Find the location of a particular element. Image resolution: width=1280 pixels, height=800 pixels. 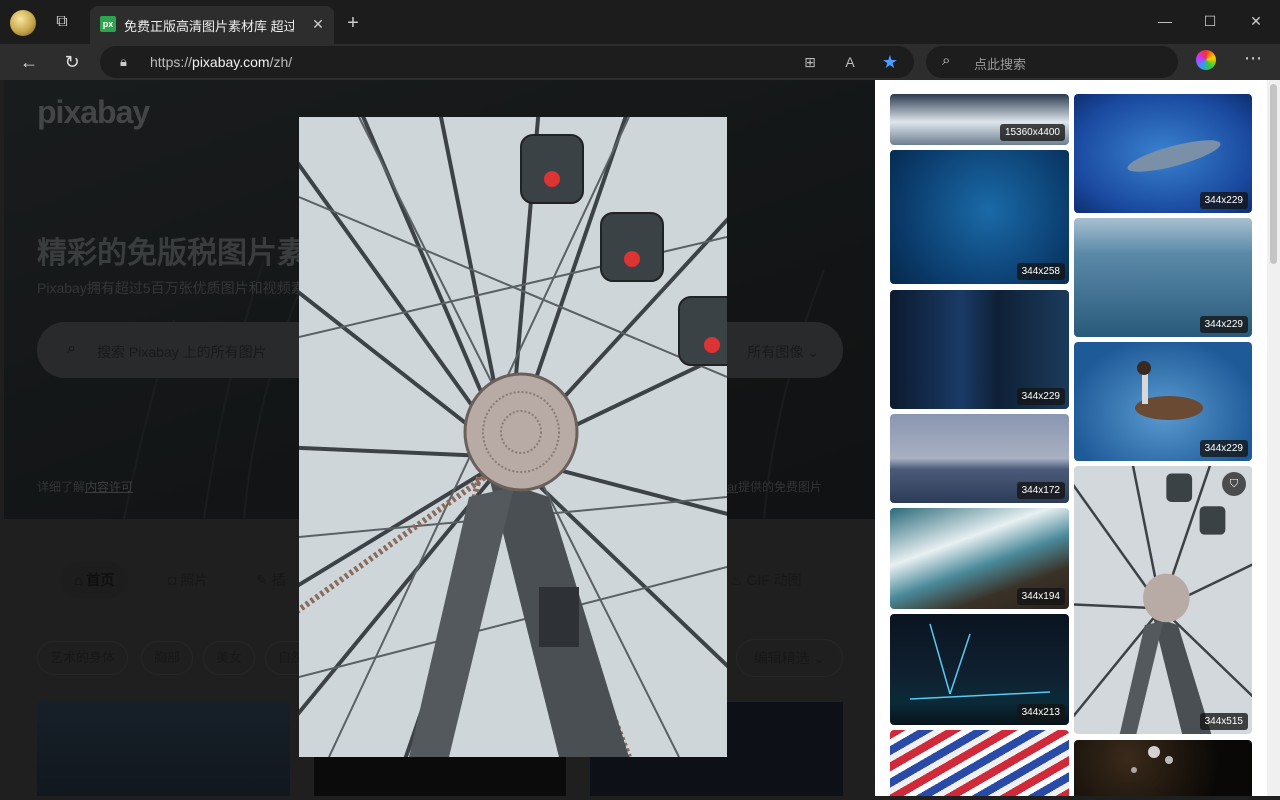

thumbnail-dolphin: 344x229 is located at coordinates (1163, 153).